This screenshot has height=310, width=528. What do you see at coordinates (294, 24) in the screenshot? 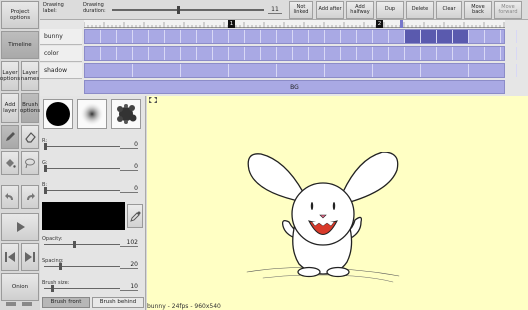
I see `timeline-ruler: 1 2` at bounding box center [294, 24].